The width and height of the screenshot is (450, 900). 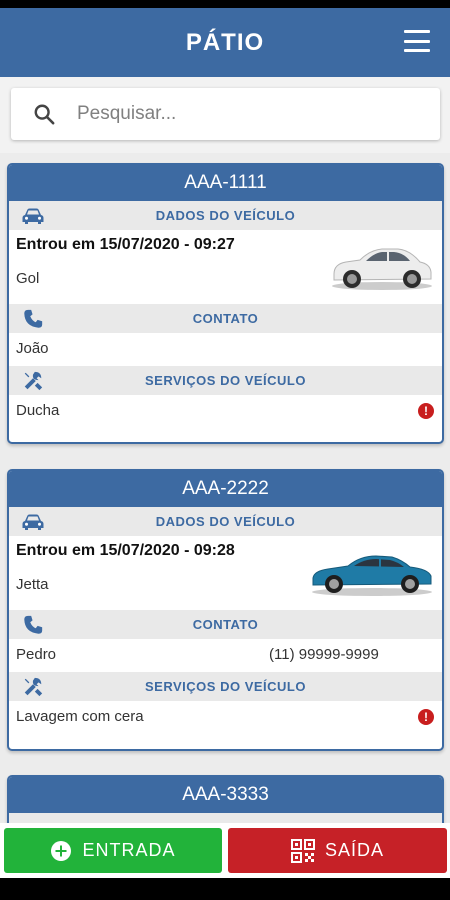 I want to click on page-title: PÁTIO, so click(x=225, y=42).